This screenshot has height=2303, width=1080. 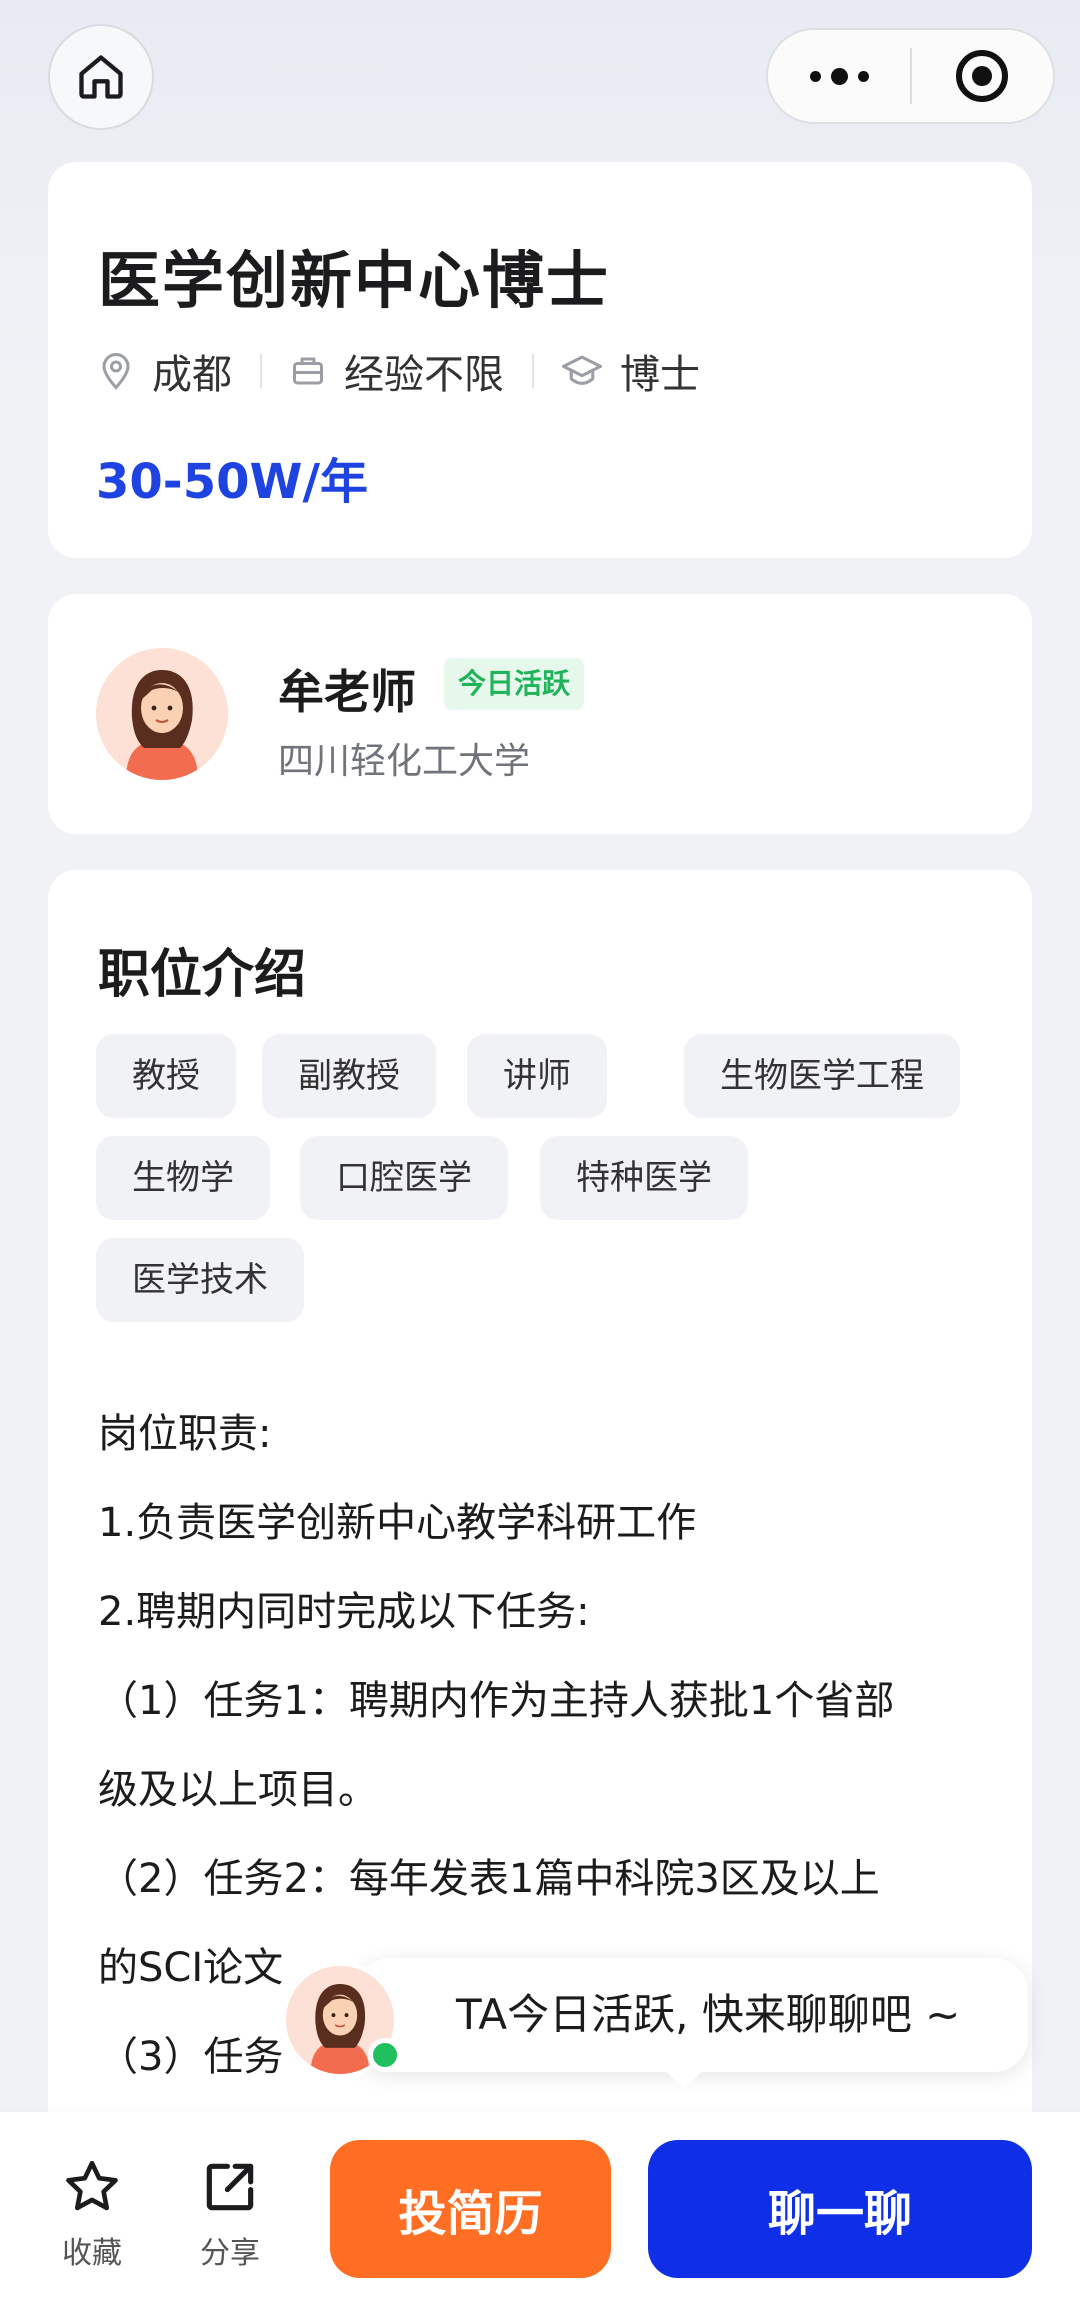 I want to click on recruiter-avatar, so click(x=162, y=714).